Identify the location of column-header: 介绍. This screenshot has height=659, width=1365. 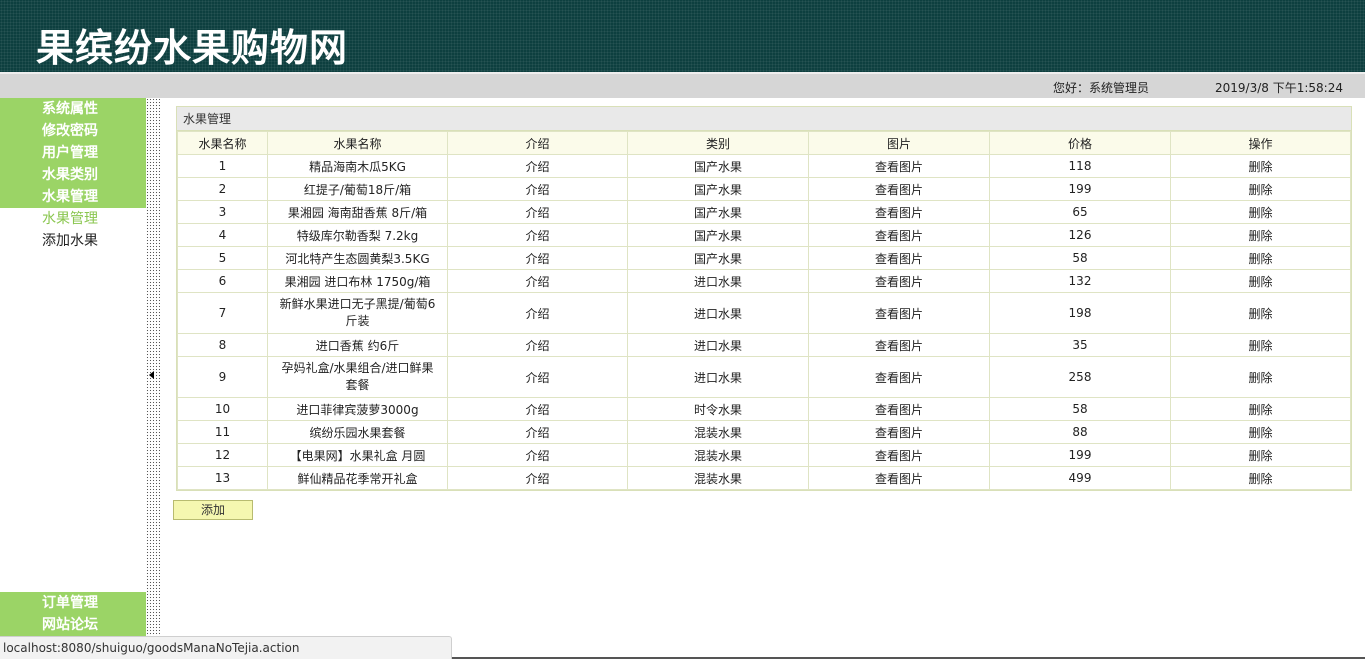
(537, 143).